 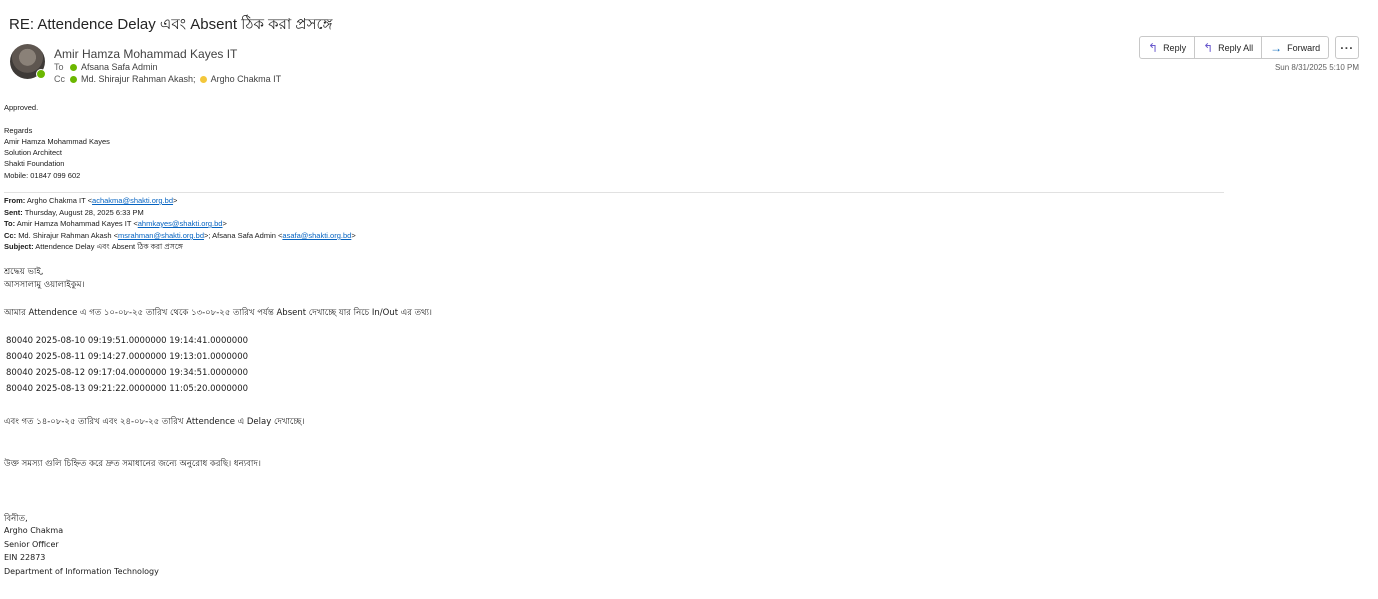 What do you see at coordinates (33, 152) in the screenshot?
I see `signature-line: Solution Architect` at bounding box center [33, 152].